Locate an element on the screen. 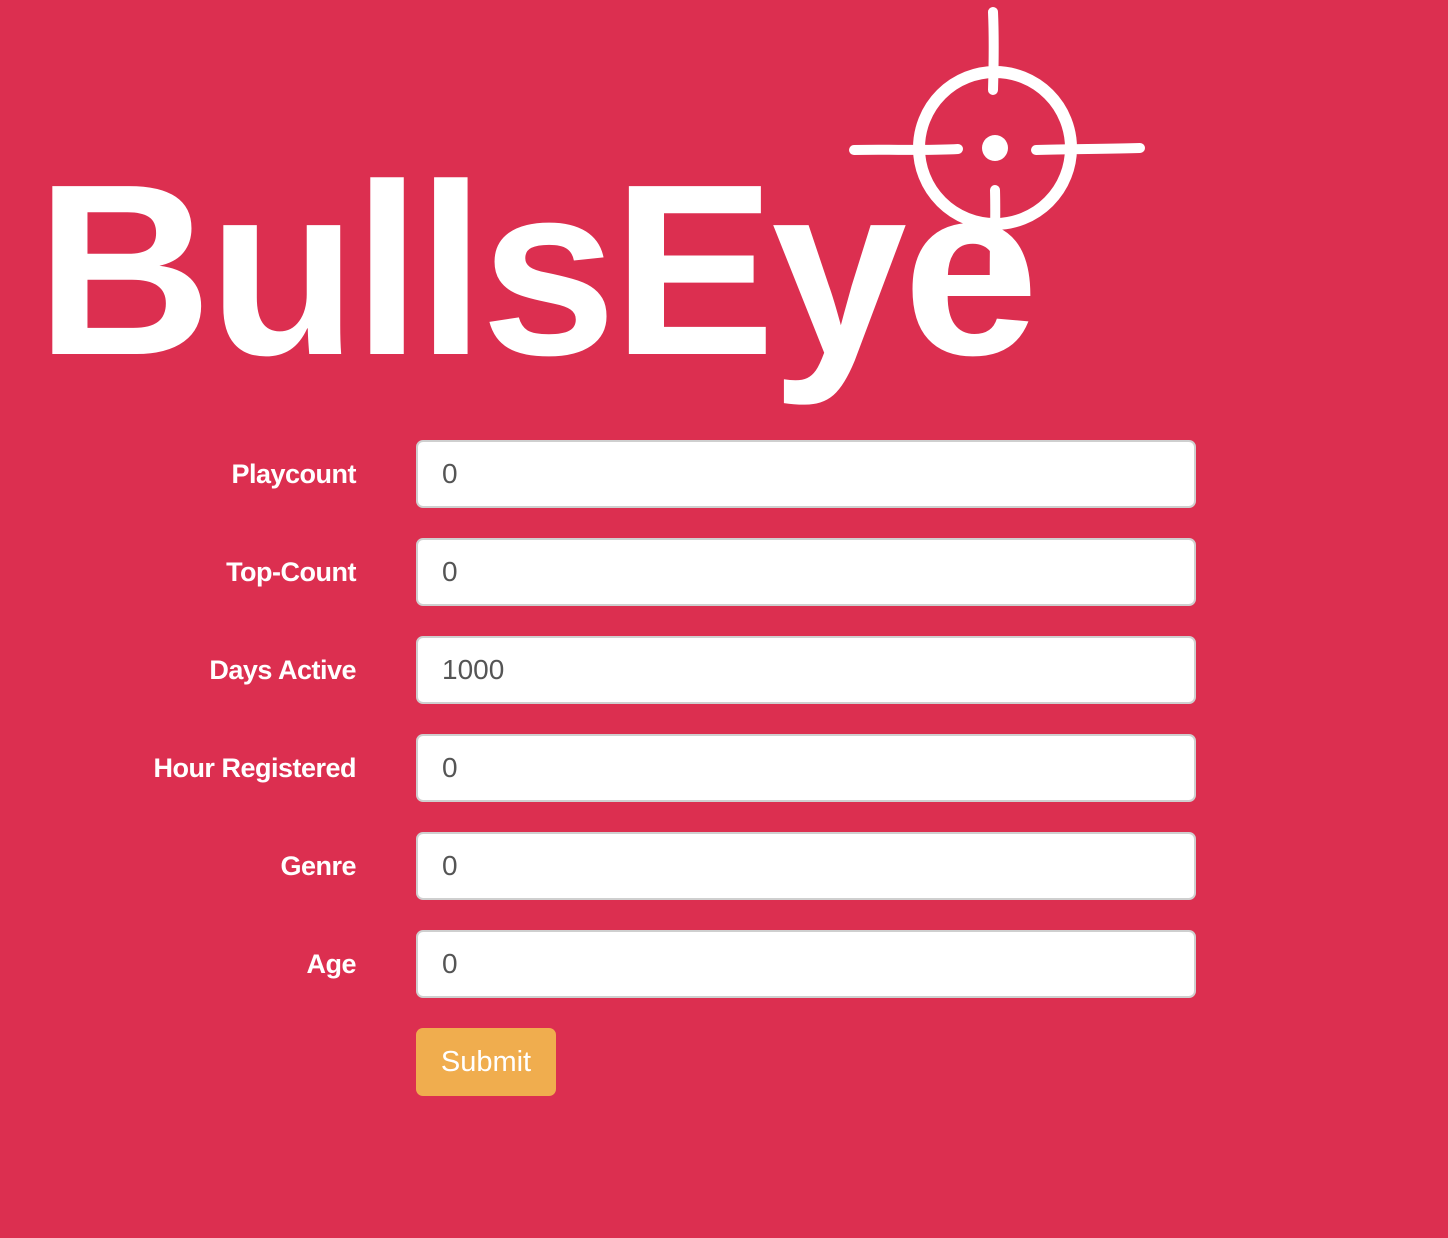 The height and width of the screenshot is (1238, 1448). days-active-row: Days Active is located at coordinates (724, 670).